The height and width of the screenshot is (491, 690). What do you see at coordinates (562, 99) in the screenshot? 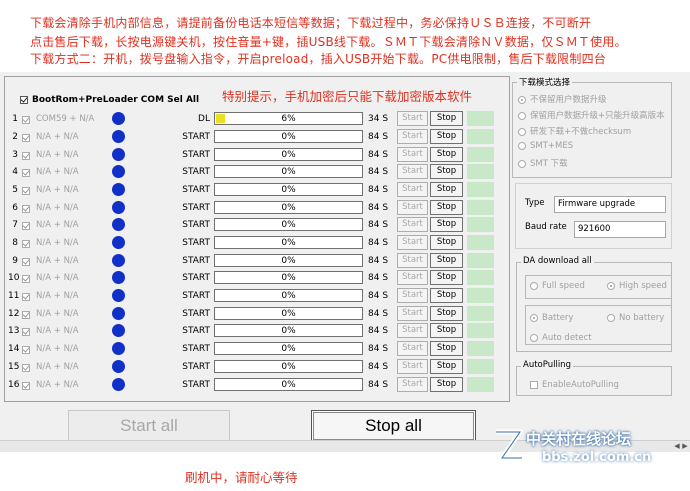
I see `download-mode-option: 不保留用户数据升级` at bounding box center [562, 99].